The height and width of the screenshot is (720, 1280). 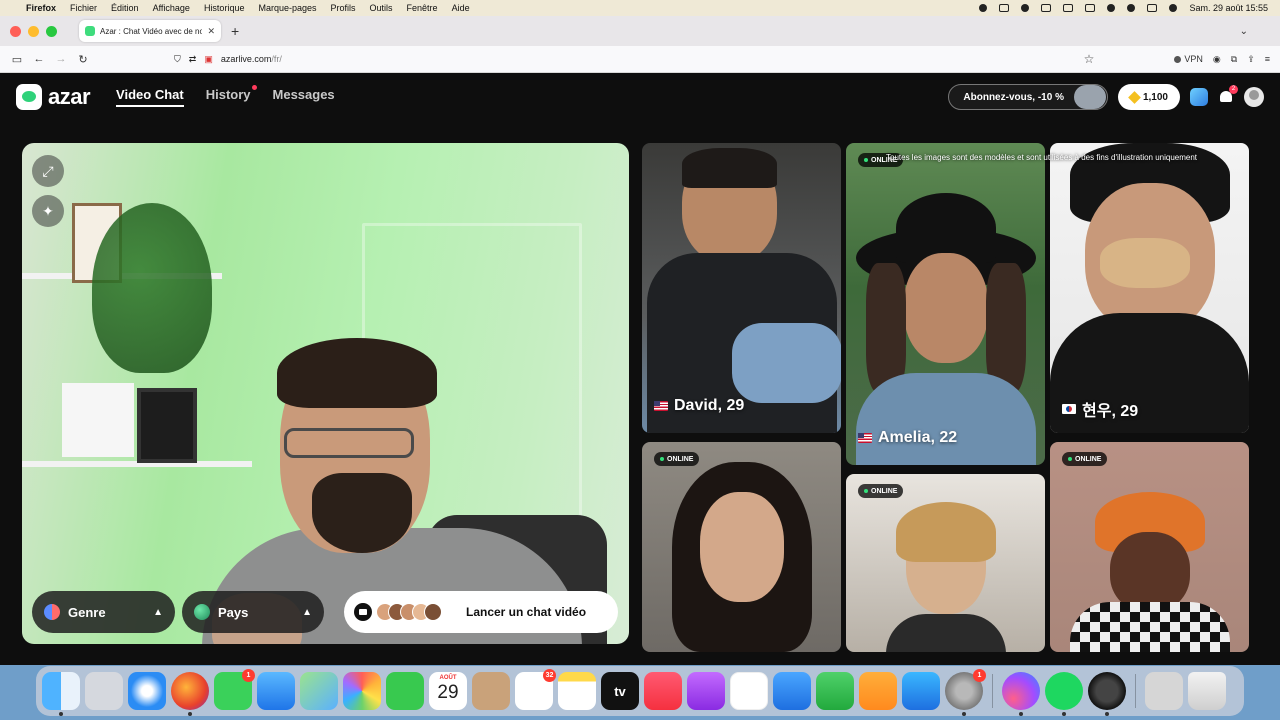 I want to click on siri-icon, so click(x=1173, y=8).